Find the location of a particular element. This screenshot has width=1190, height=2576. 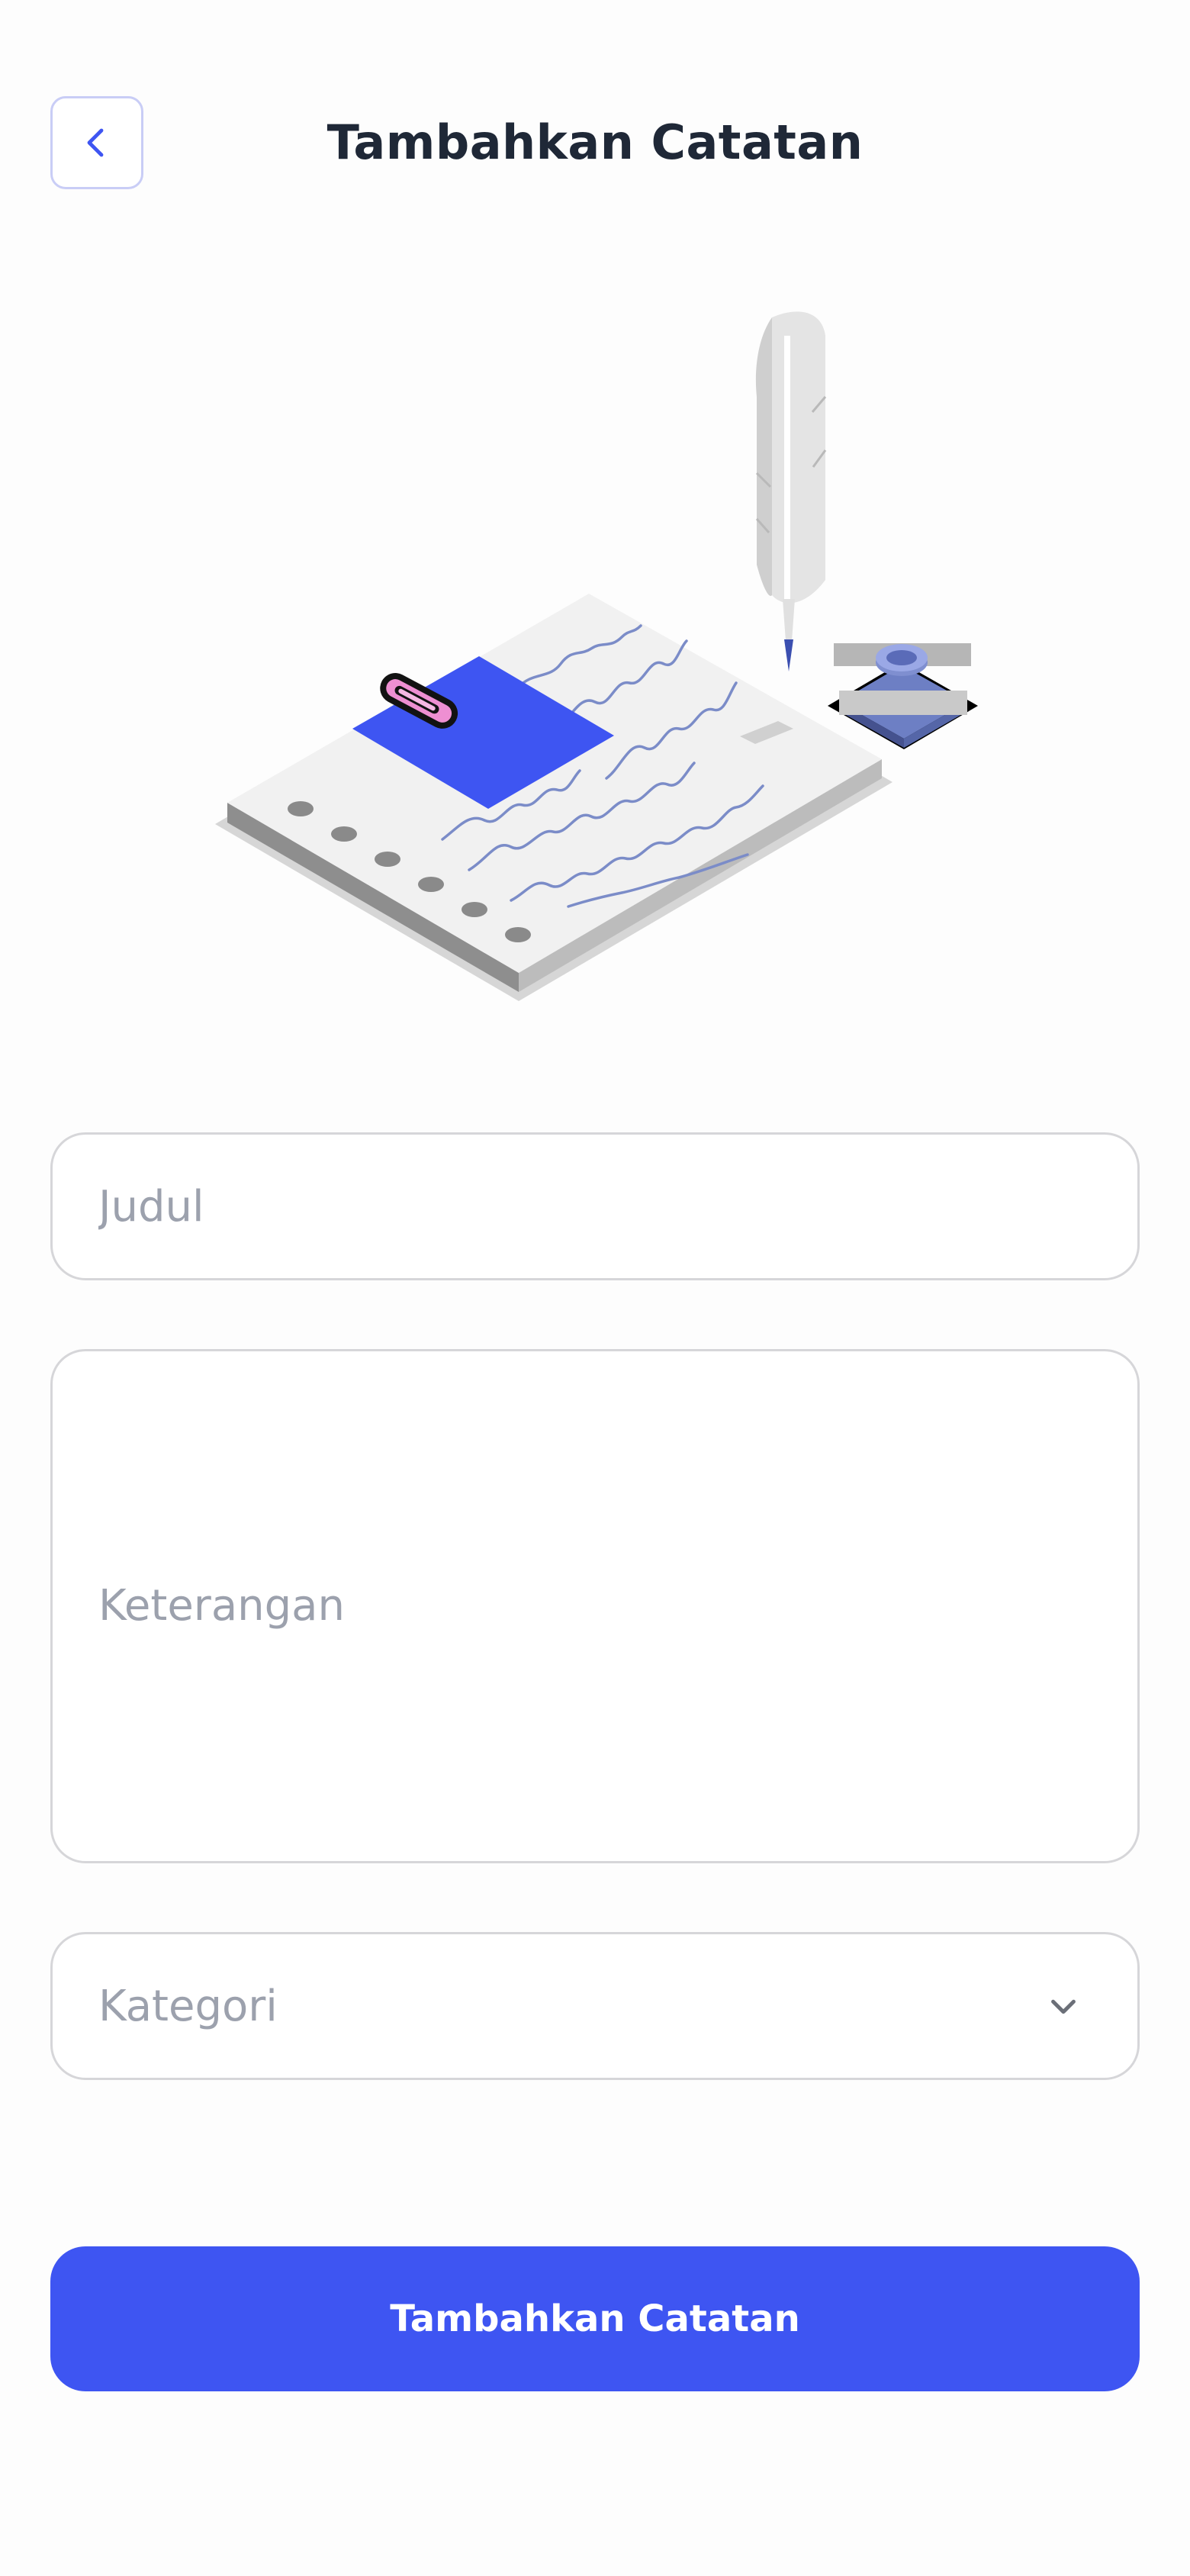

description-input is located at coordinates (595, 1606).